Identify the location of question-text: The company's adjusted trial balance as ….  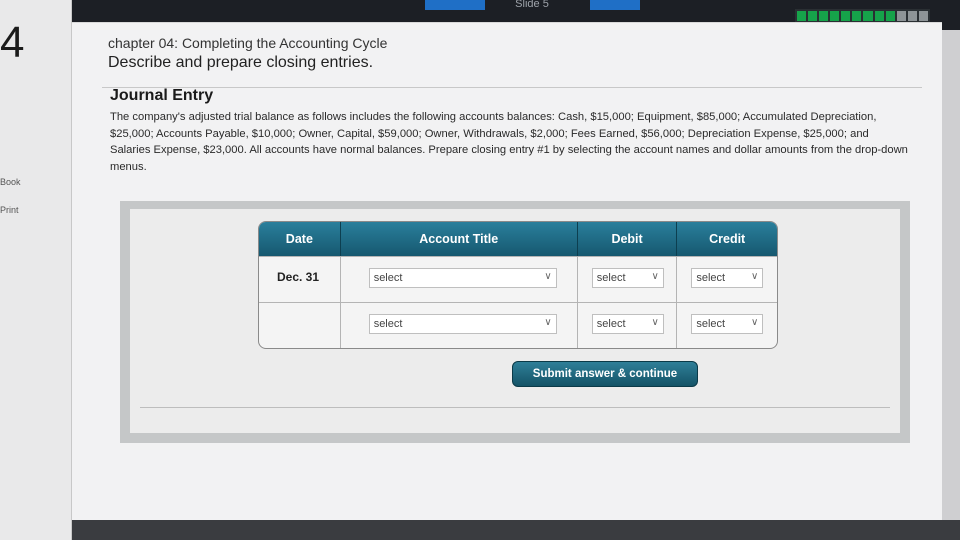
(509, 142).